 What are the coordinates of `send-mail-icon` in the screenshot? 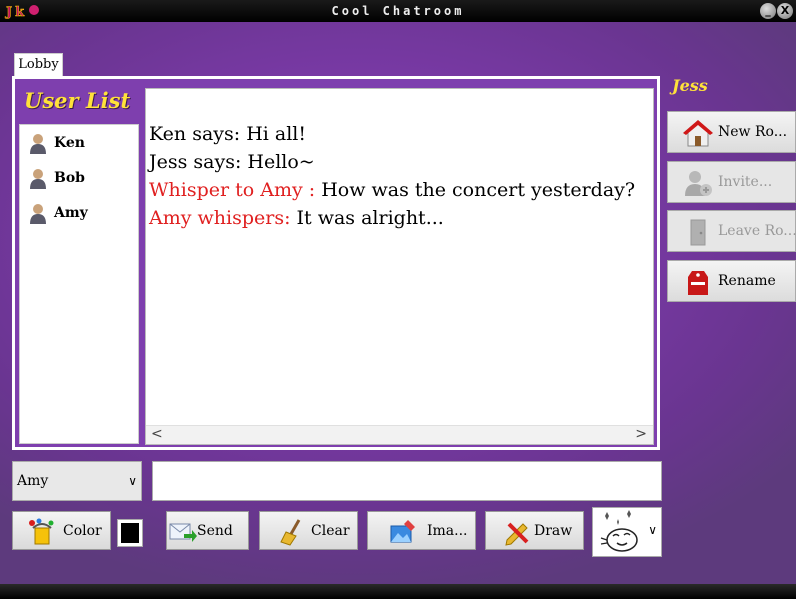 It's located at (183, 532).